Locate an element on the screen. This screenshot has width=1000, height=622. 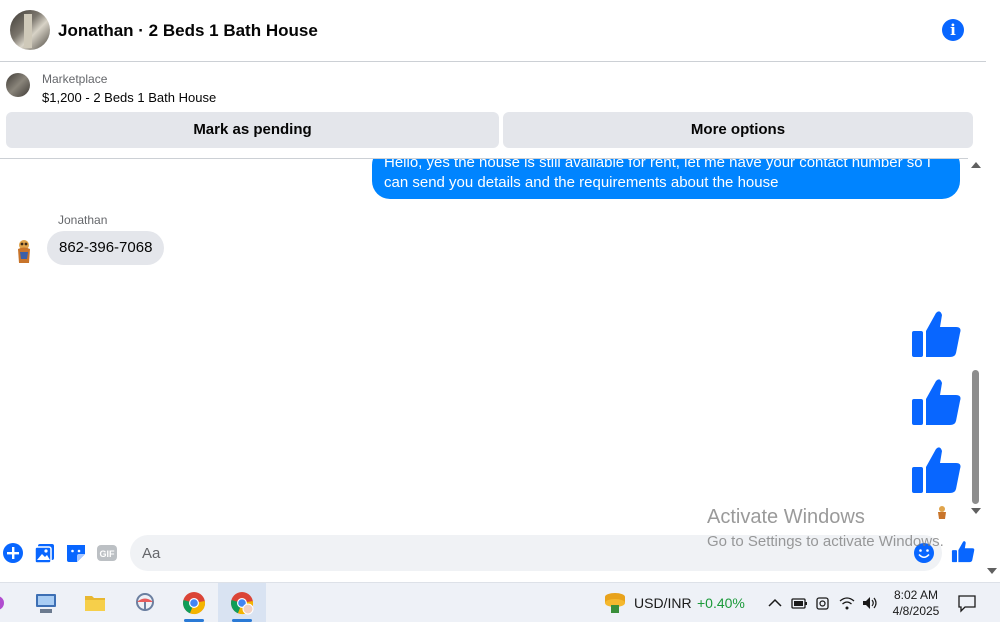
info-icon: i is located at coordinates (953, 30).